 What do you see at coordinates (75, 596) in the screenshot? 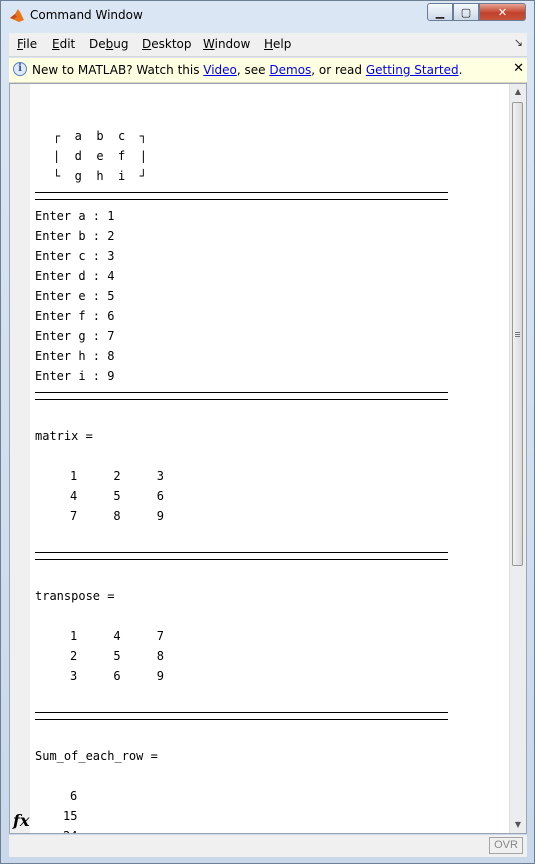
I see `transpose-label: transpose =` at bounding box center [75, 596].